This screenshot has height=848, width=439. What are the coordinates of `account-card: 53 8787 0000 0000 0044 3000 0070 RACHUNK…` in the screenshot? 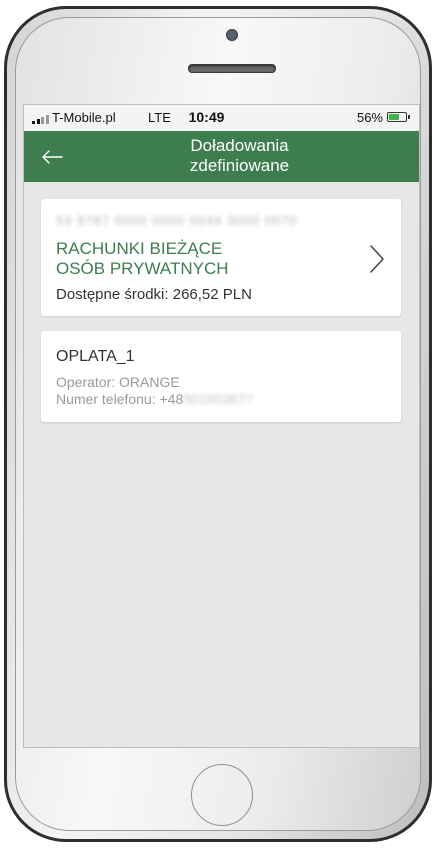 It's located at (221, 257).